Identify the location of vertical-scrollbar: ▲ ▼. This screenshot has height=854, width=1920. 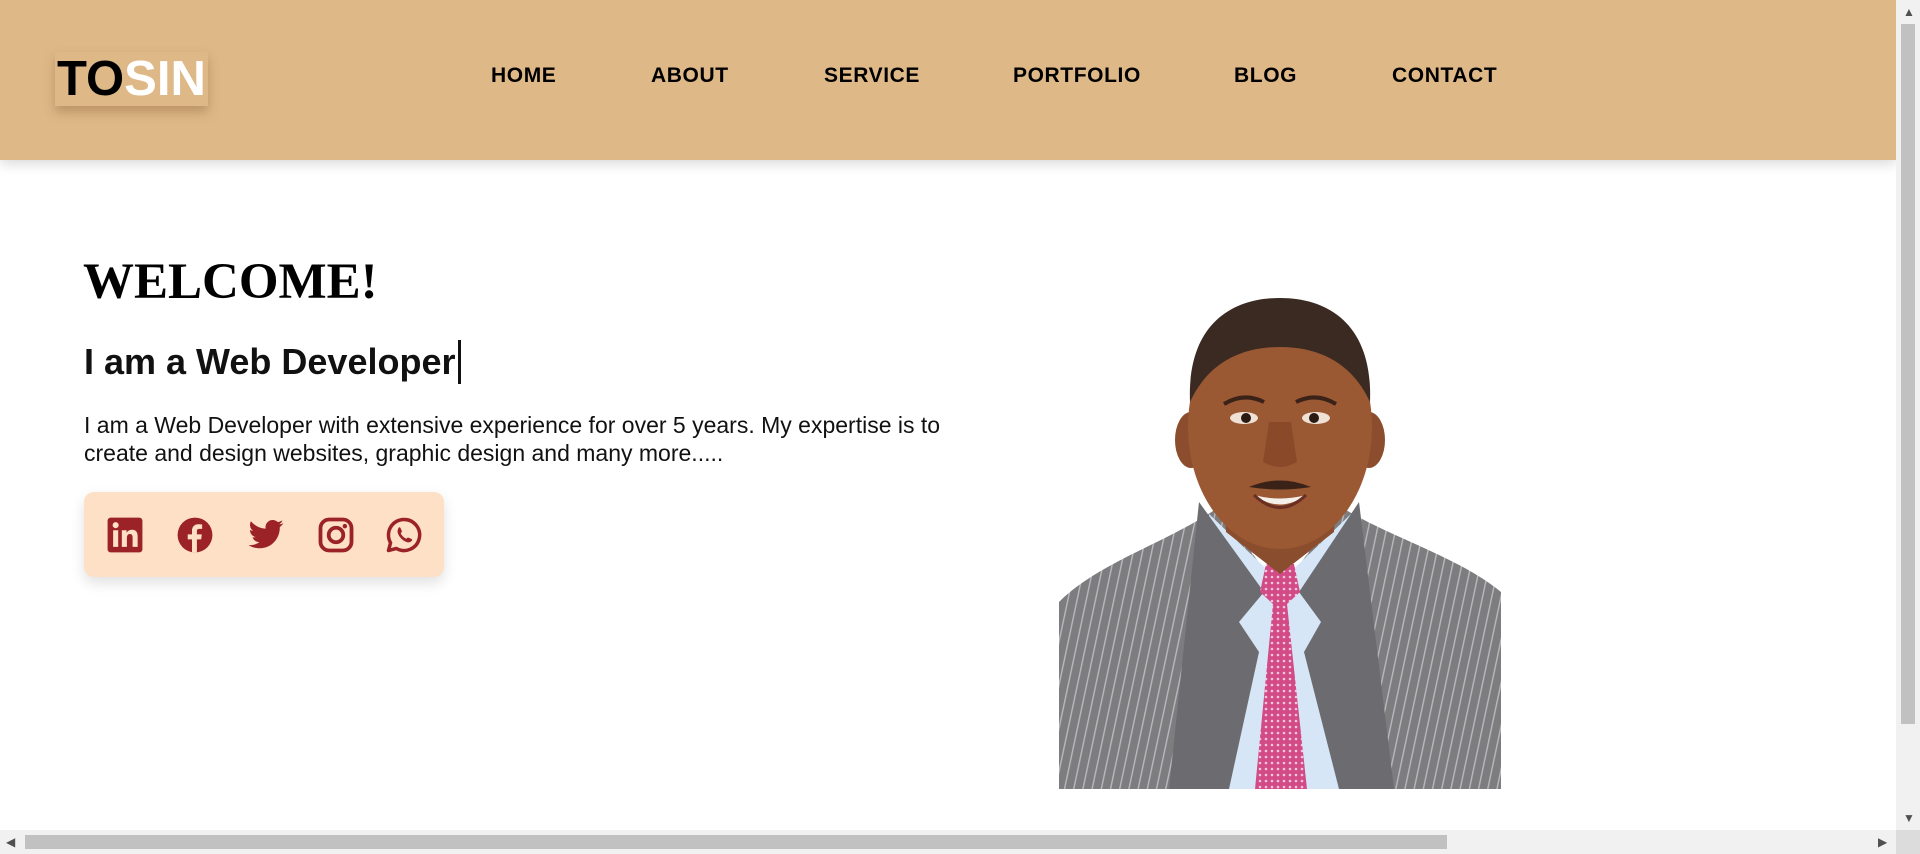
(1908, 415).